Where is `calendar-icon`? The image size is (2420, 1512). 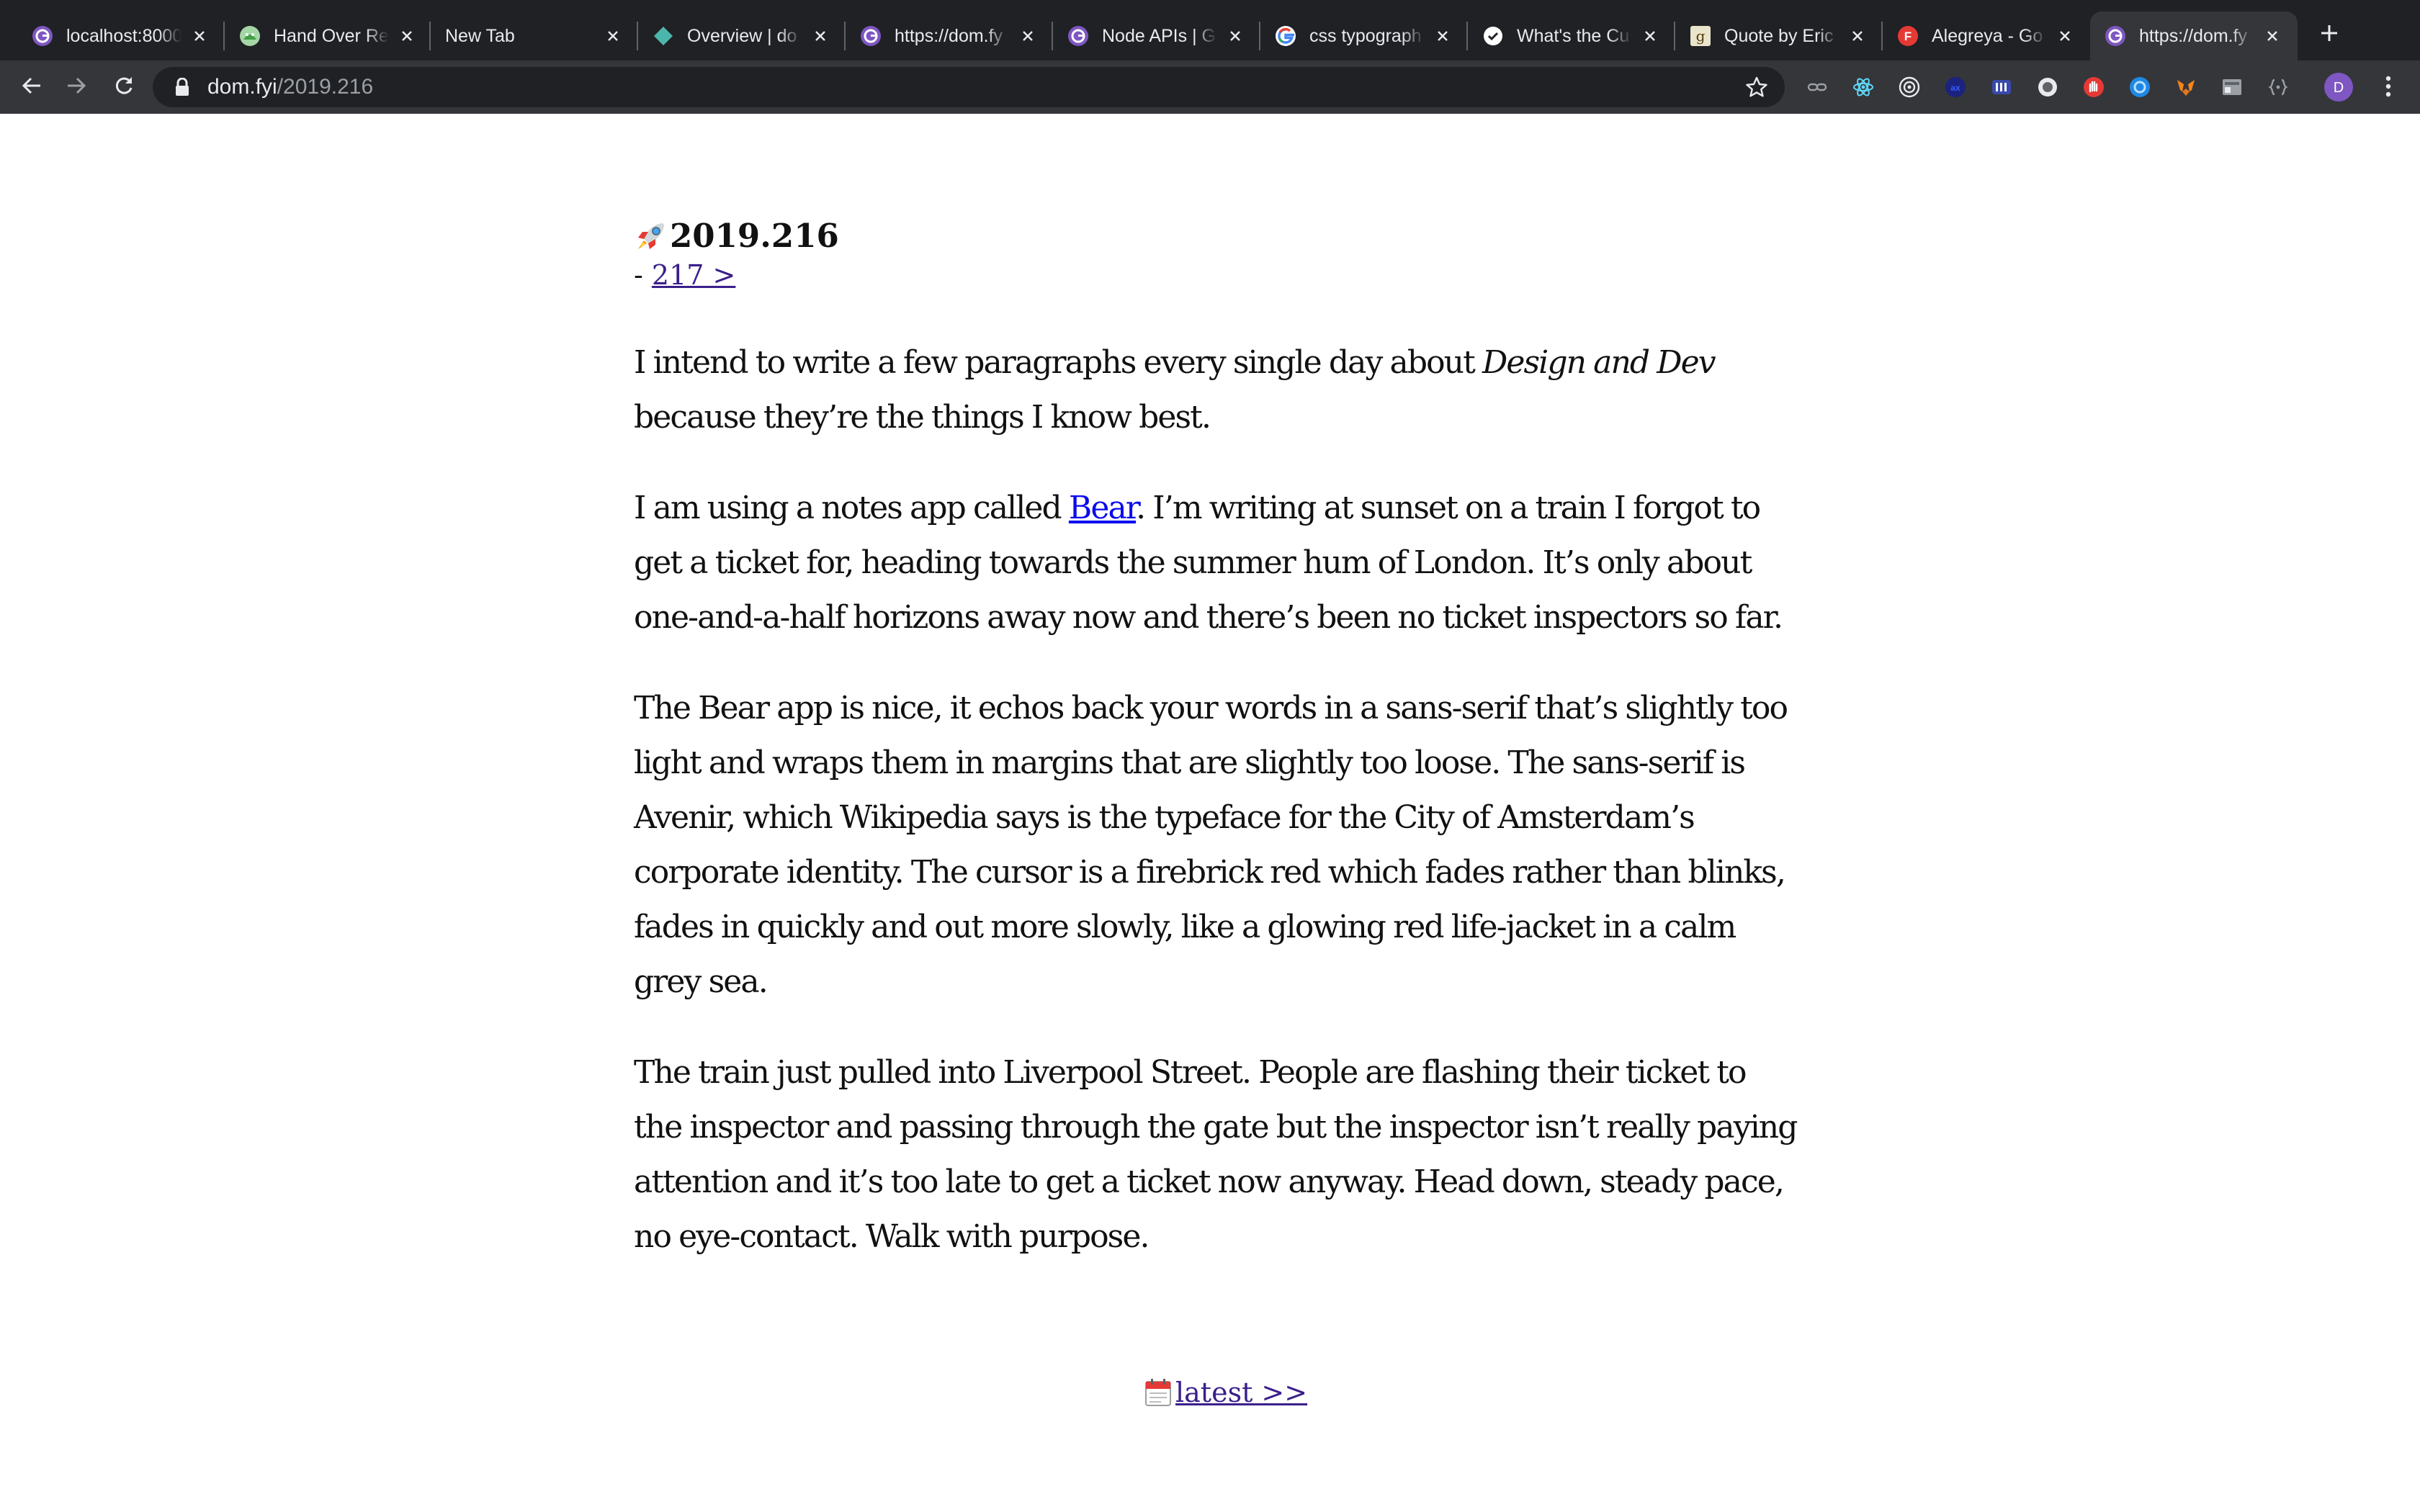 calendar-icon is located at coordinates (1158, 1392).